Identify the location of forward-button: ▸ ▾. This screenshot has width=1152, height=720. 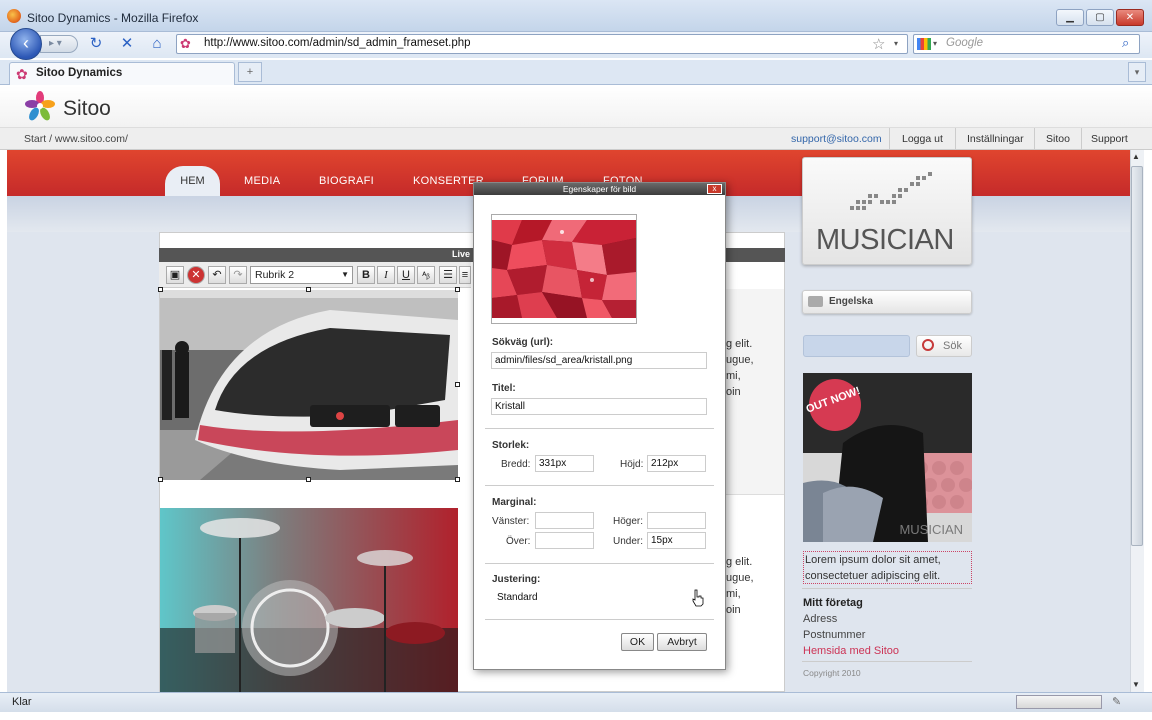
(59, 44).